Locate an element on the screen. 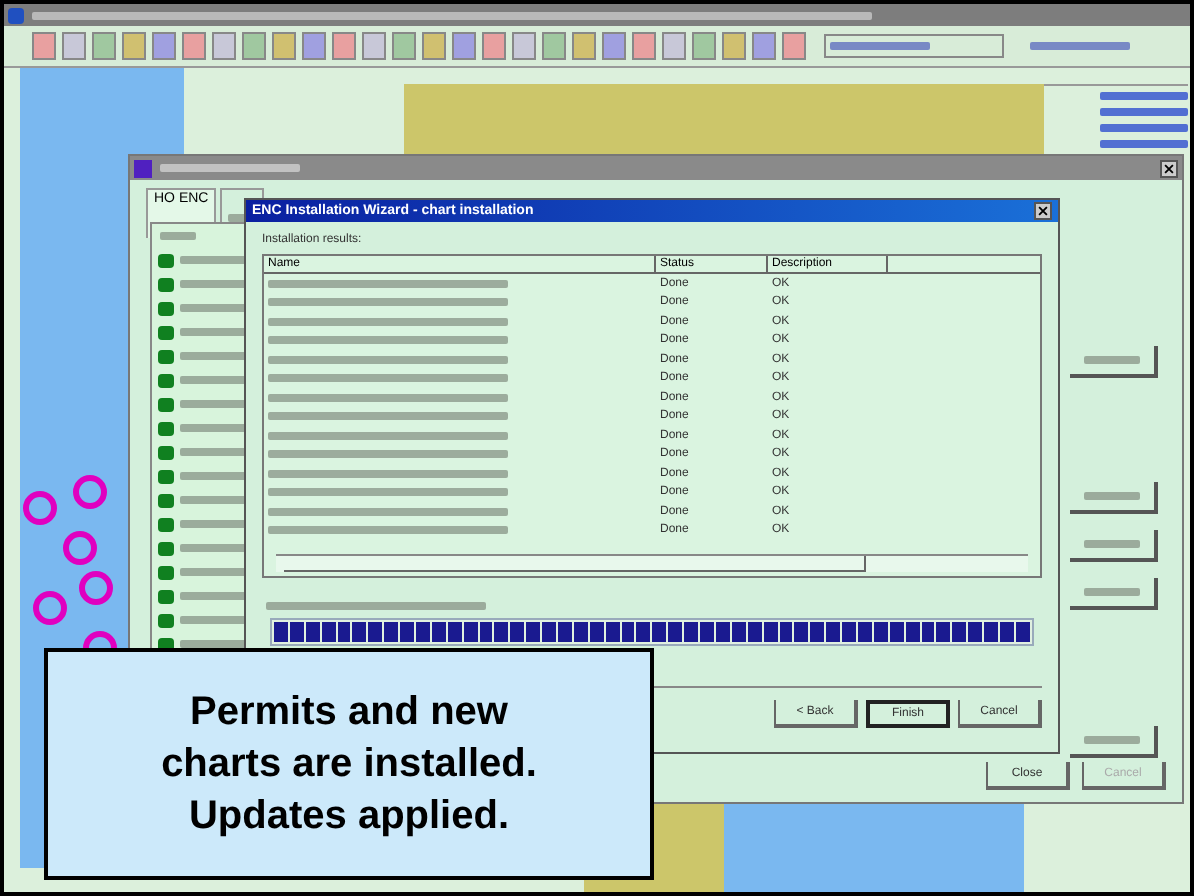 Image resolution: width=1194 pixels, height=896 pixels. callout-text: Permits and new is located at coordinates (349, 712).